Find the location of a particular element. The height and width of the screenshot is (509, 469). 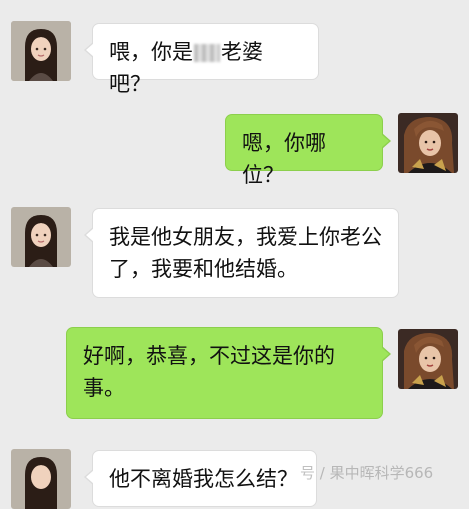

watermark: 号 / 果中晖科学666 is located at coordinates (367, 473).